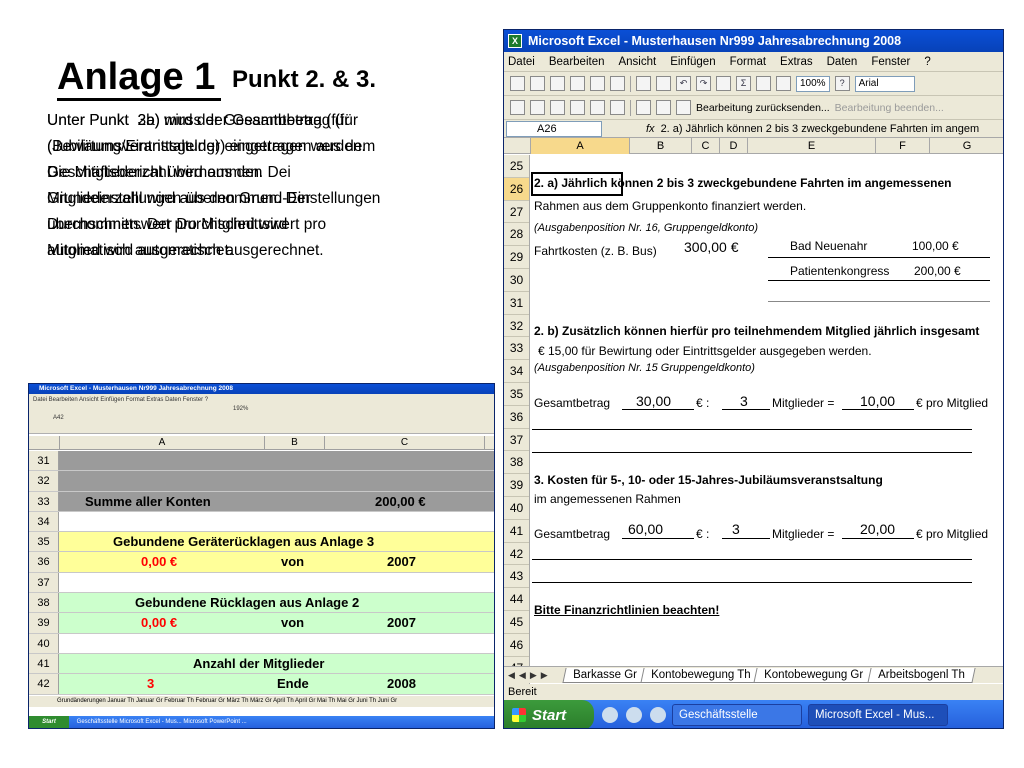 Image resolution: width=1024 pixels, height=768 pixels. What do you see at coordinates (605, 675) in the screenshot?
I see `sheet-tab-barkasse-gr: Barkasse Gr` at bounding box center [605, 675].